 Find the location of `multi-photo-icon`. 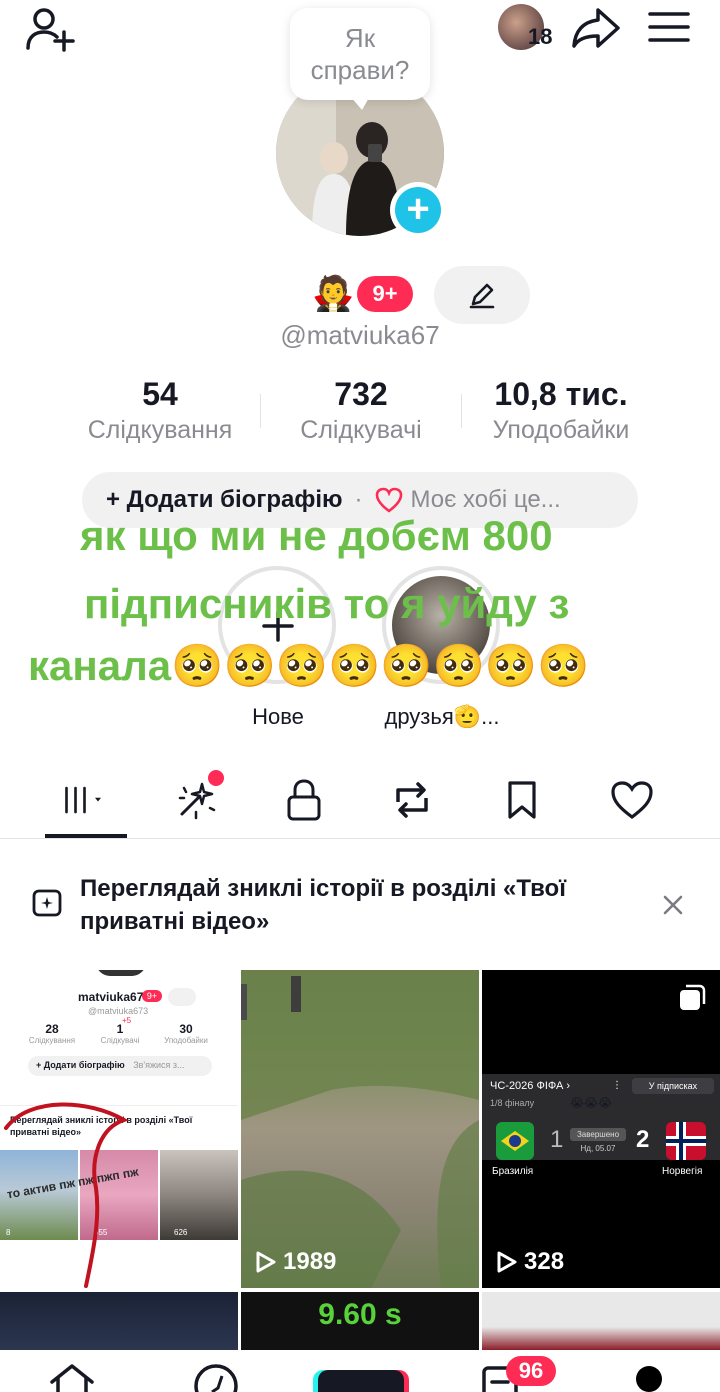

multi-photo-icon is located at coordinates (693, 997).